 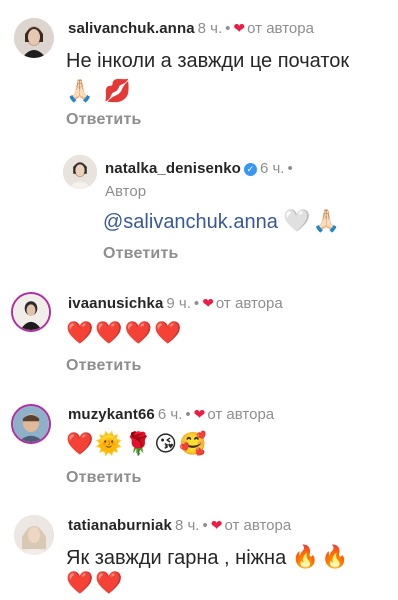 What do you see at coordinates (176, 558) in the screenshot?
I see `comment-text-body: Як завжди гарна , ніжна` at bounding box center [176, 558].